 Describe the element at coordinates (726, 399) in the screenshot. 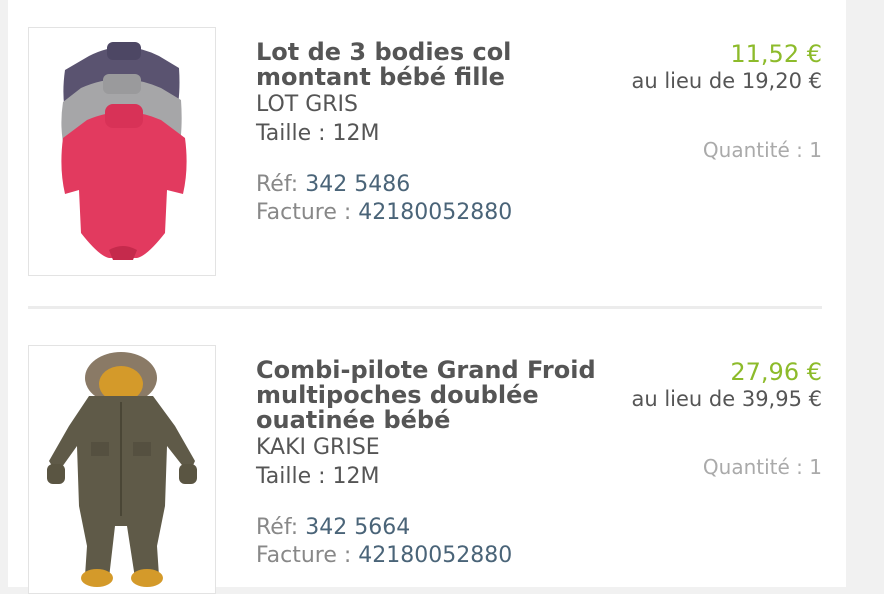

I see `product-old-price: au lieu de 39,95 €` at that location.